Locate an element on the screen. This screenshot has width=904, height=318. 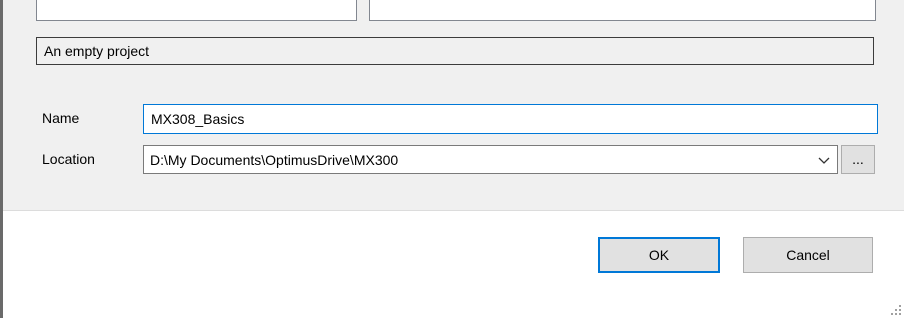
location-label: Location is located at coordinates (68, 159).